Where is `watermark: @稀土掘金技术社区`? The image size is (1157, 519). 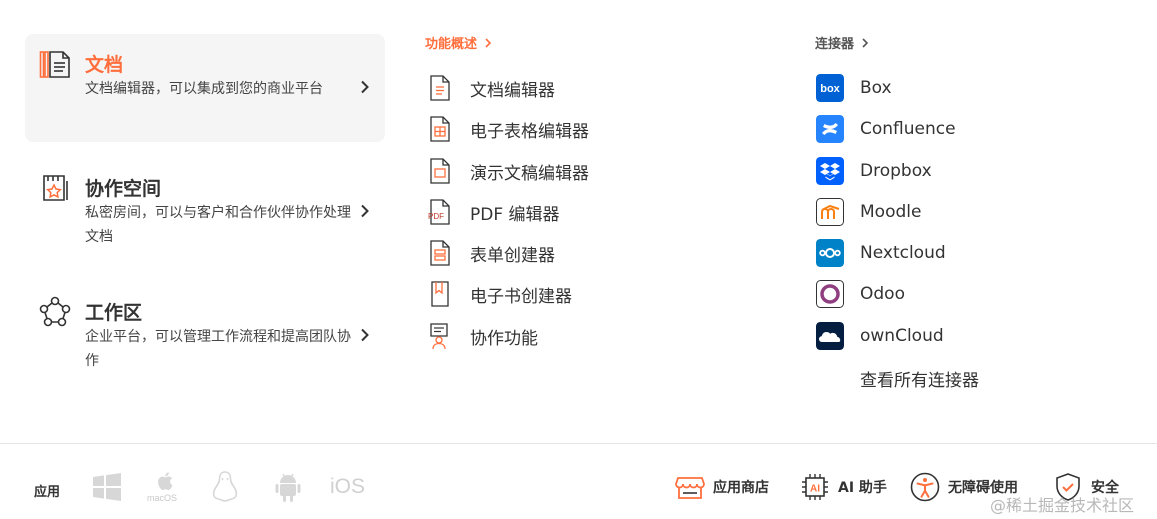 watermark: @稀土掘金技术社区 is located at coordinates (1062, 505).